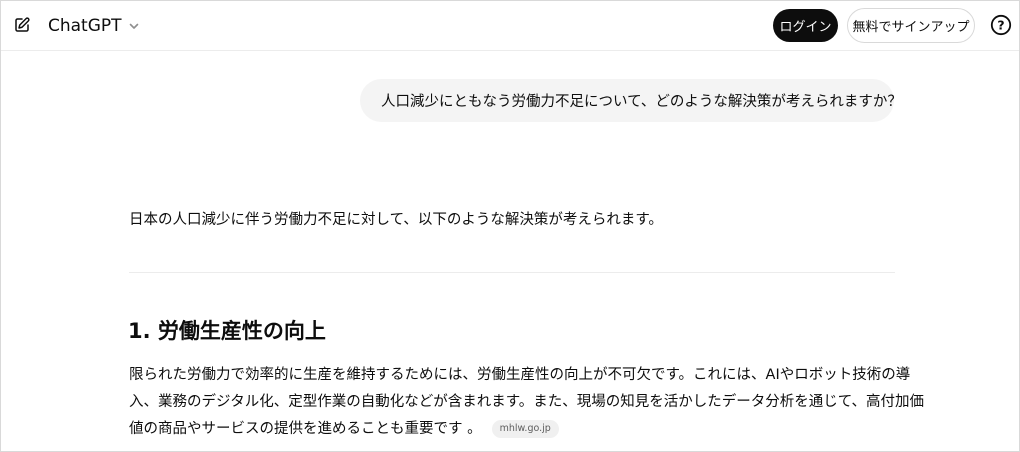  I want to click on model-name: ChatGPT, so click(85, 26).